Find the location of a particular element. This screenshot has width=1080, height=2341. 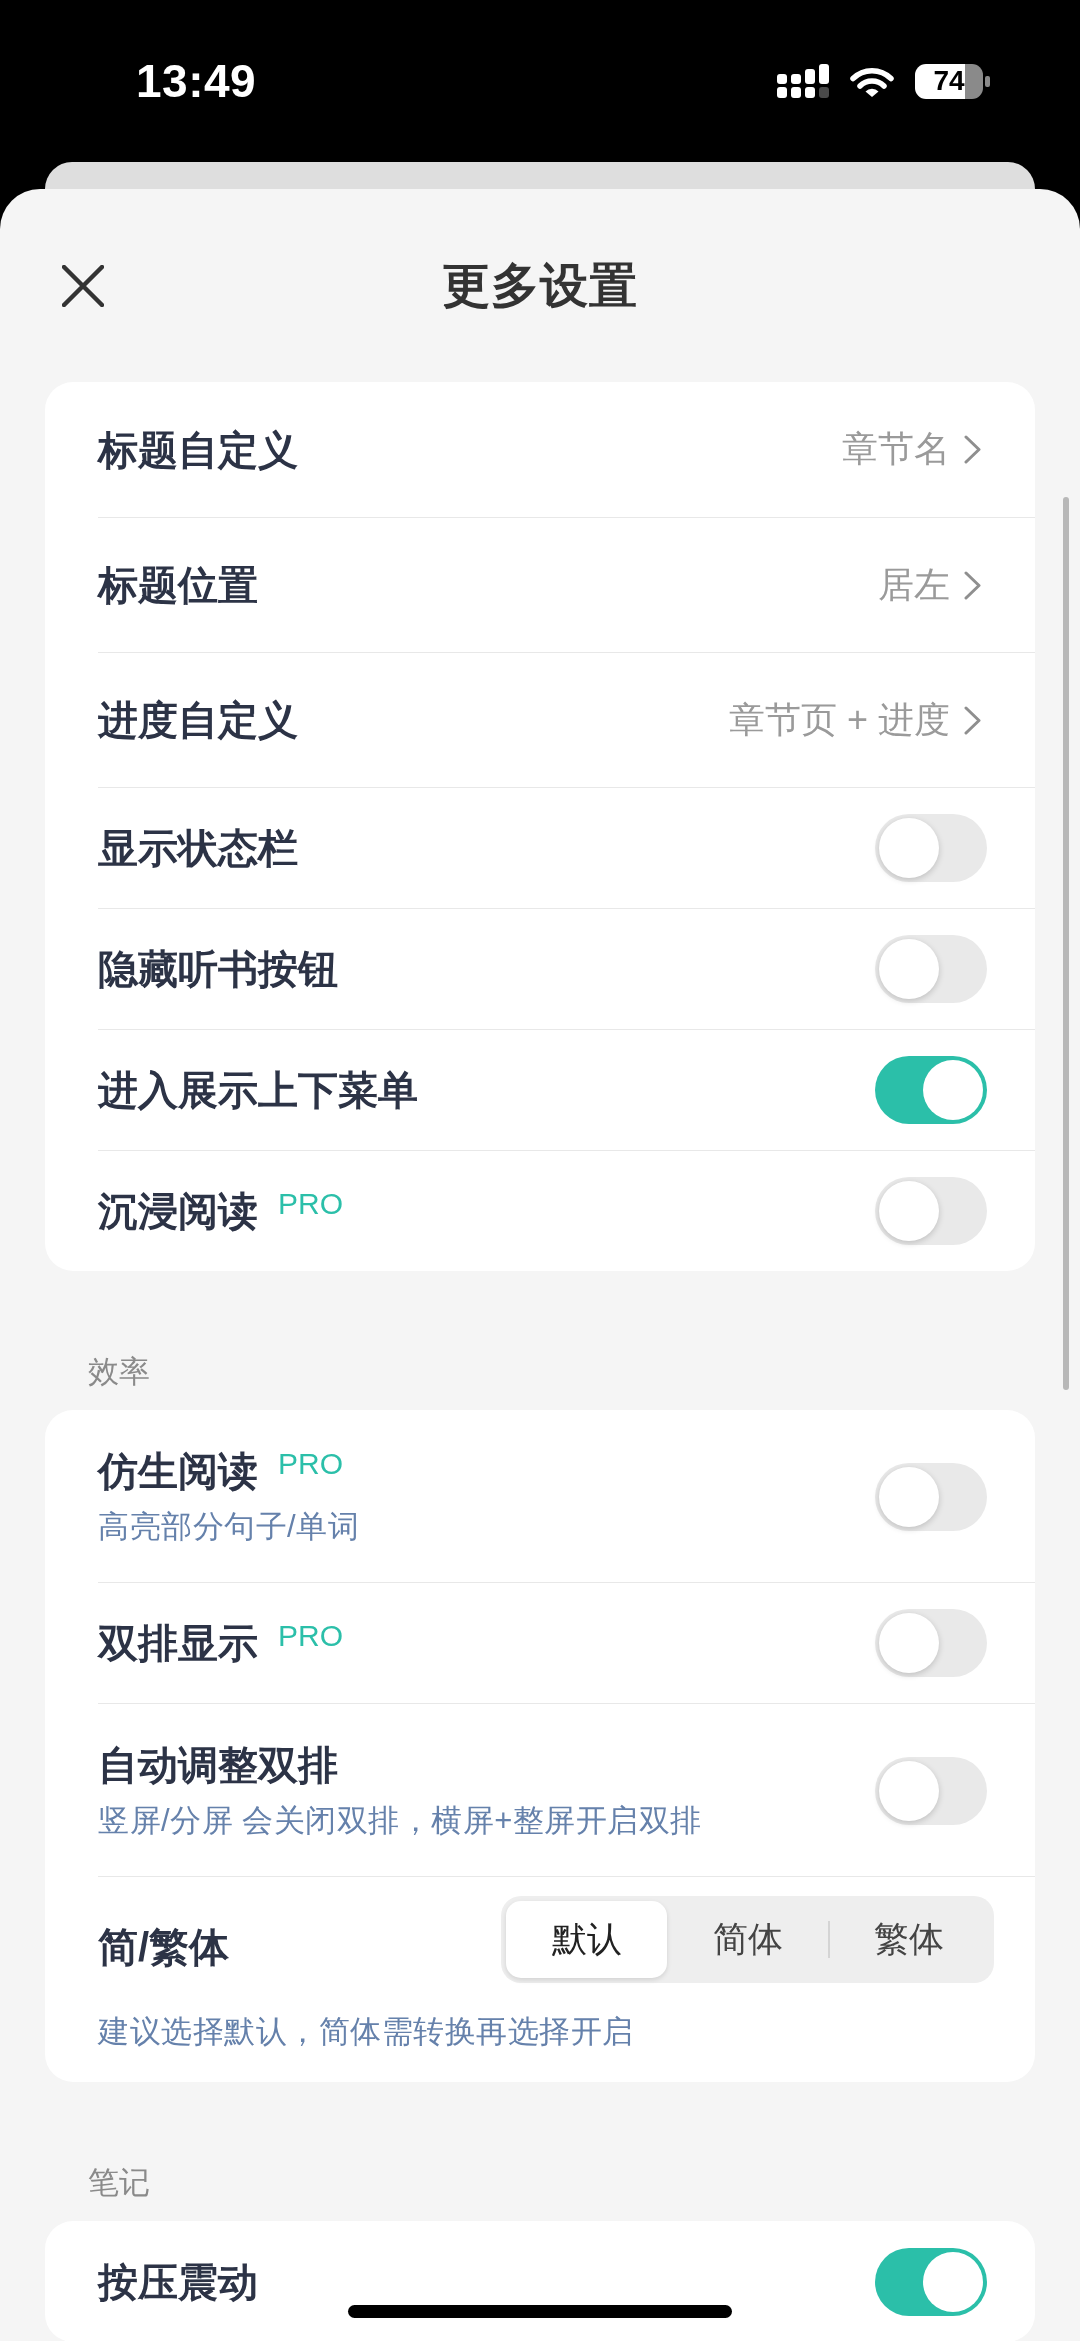

setting-value: 章节页 + 进度 is located at coordinates (839, 719).